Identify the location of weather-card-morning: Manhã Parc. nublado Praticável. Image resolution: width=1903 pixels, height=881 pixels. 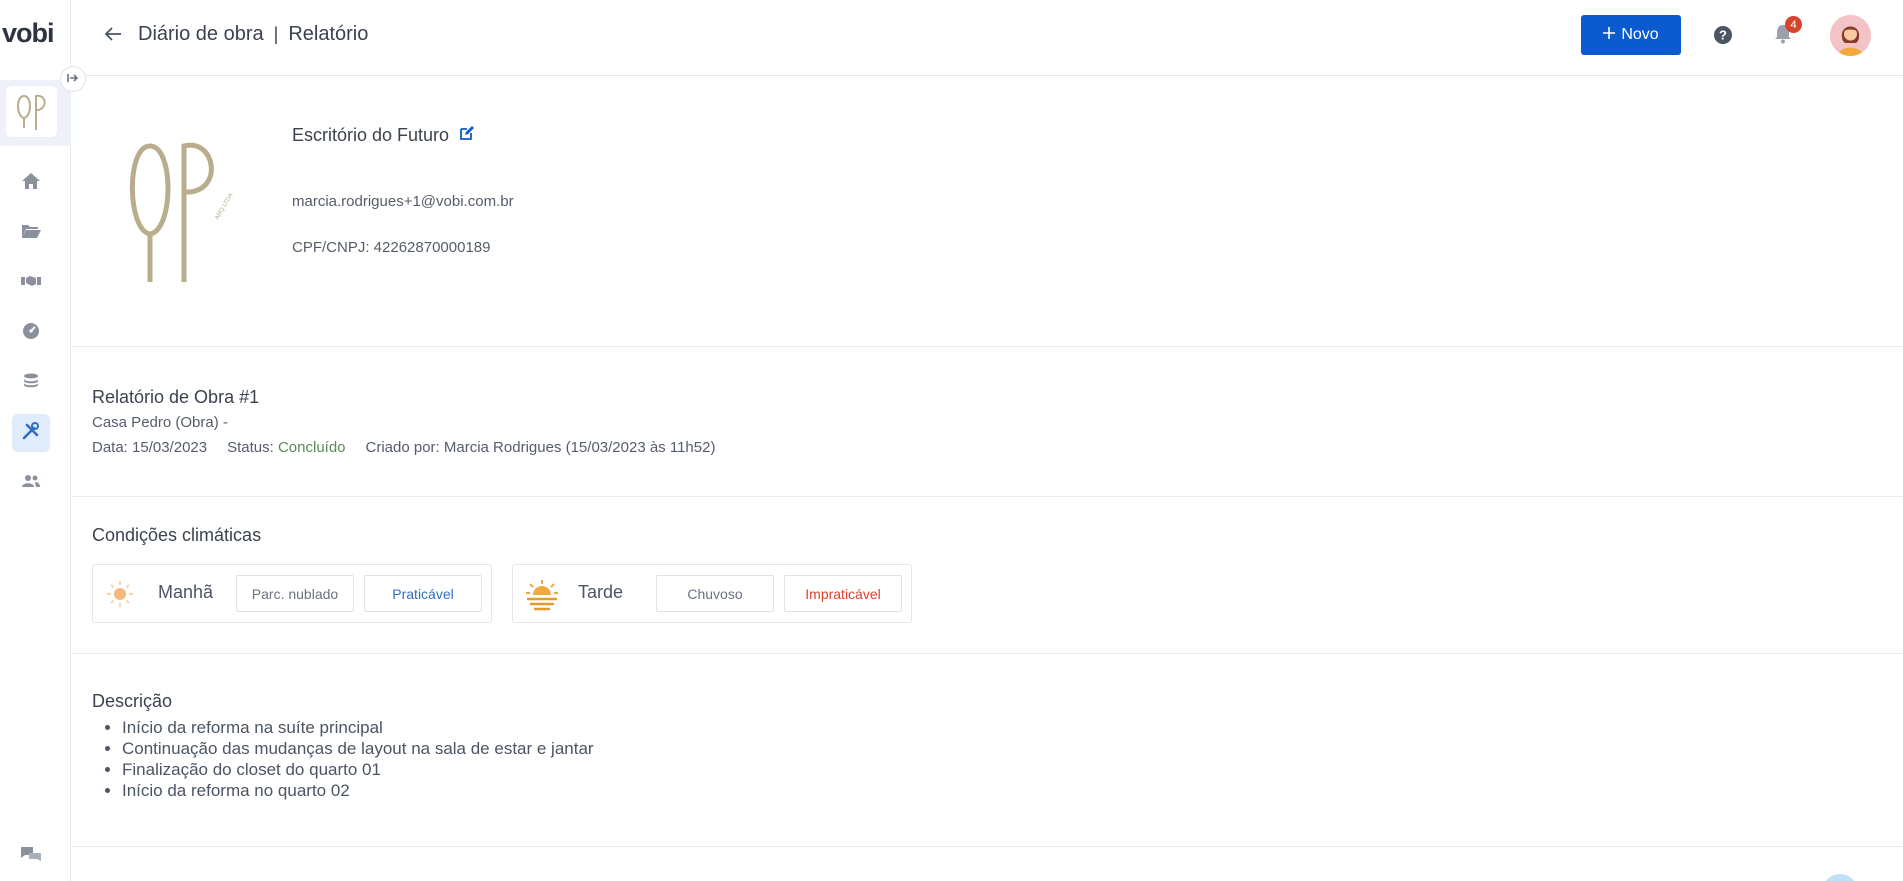
(292, 593).